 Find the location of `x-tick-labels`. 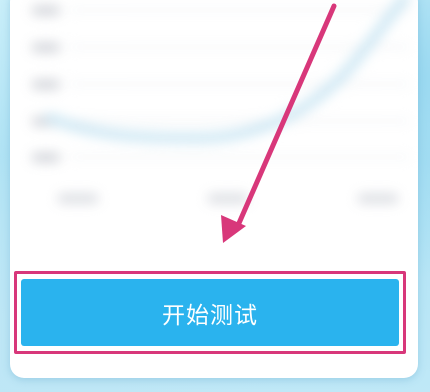

x-tick-labels is located at coordinates (228, 198).